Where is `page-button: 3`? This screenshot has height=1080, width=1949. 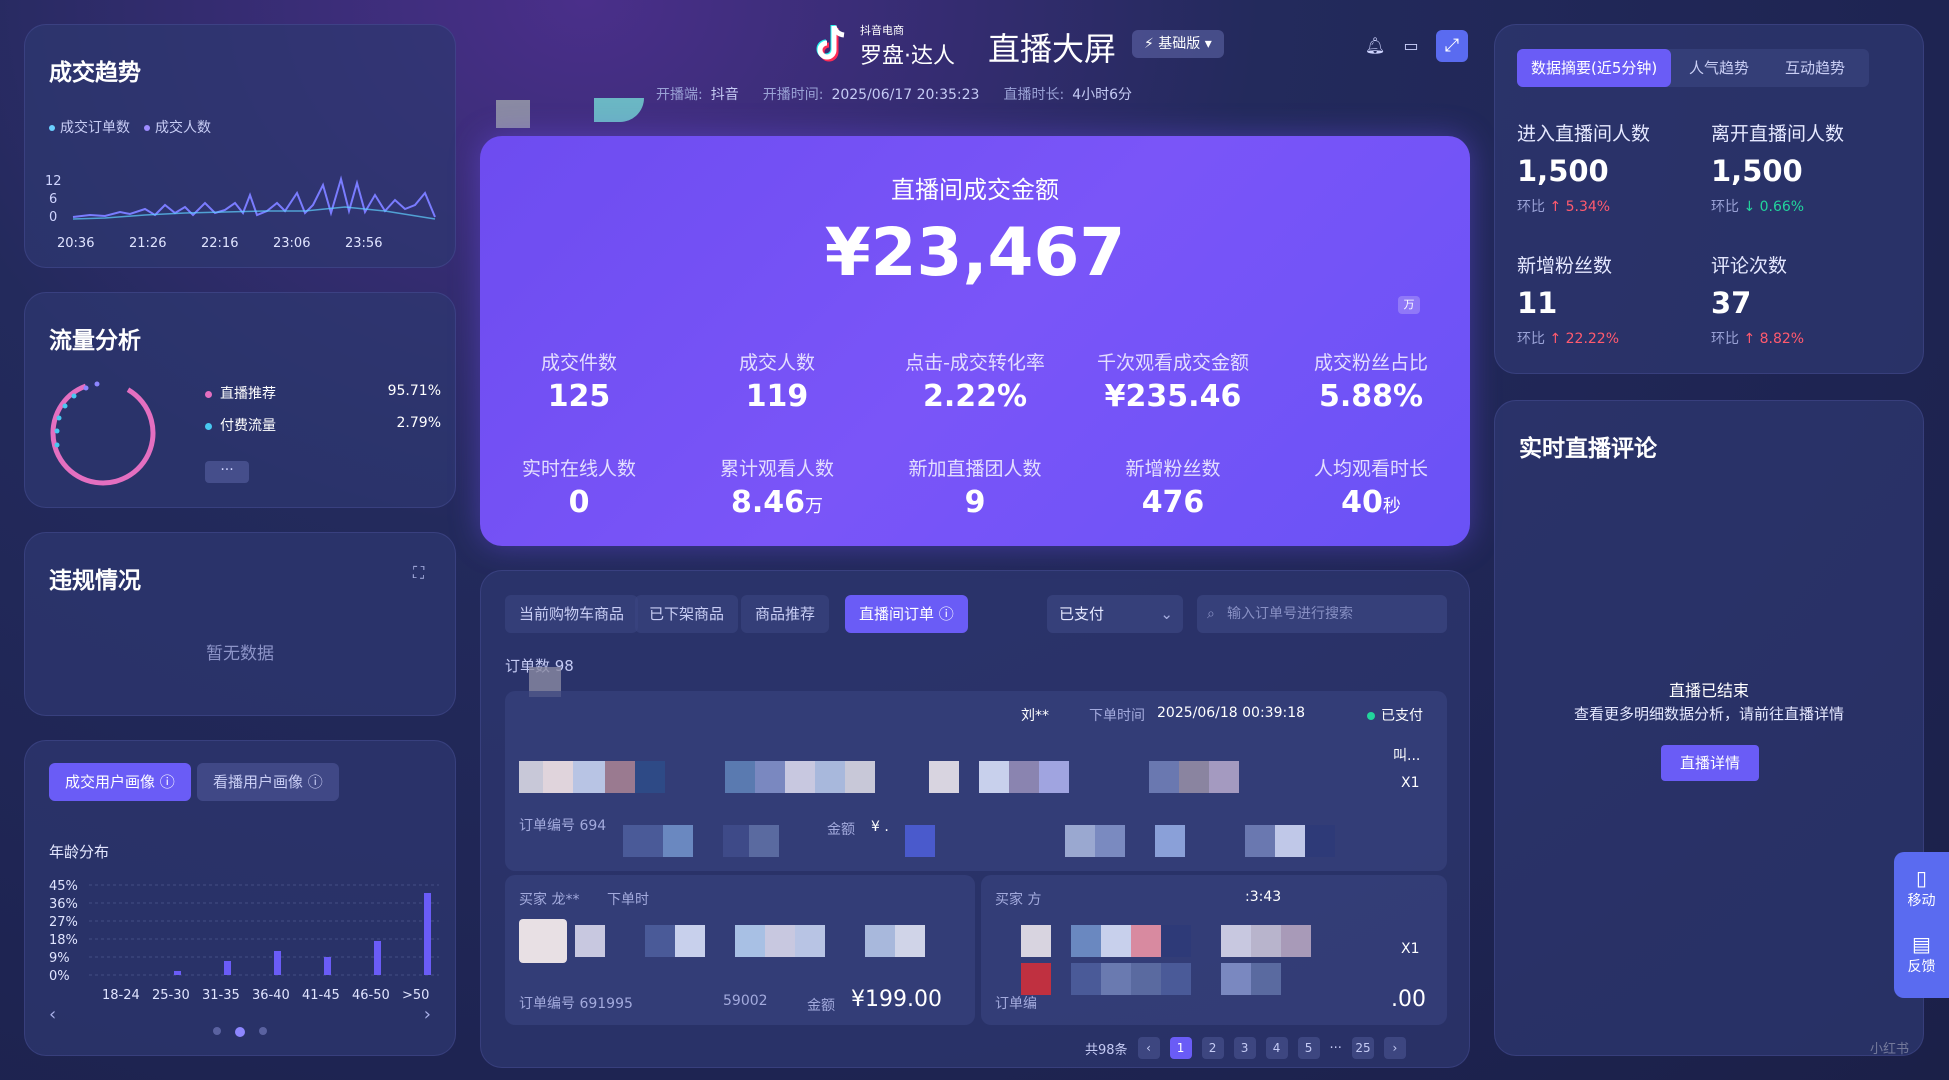
page-button: 3 is located at coordinates (1244, 1048).